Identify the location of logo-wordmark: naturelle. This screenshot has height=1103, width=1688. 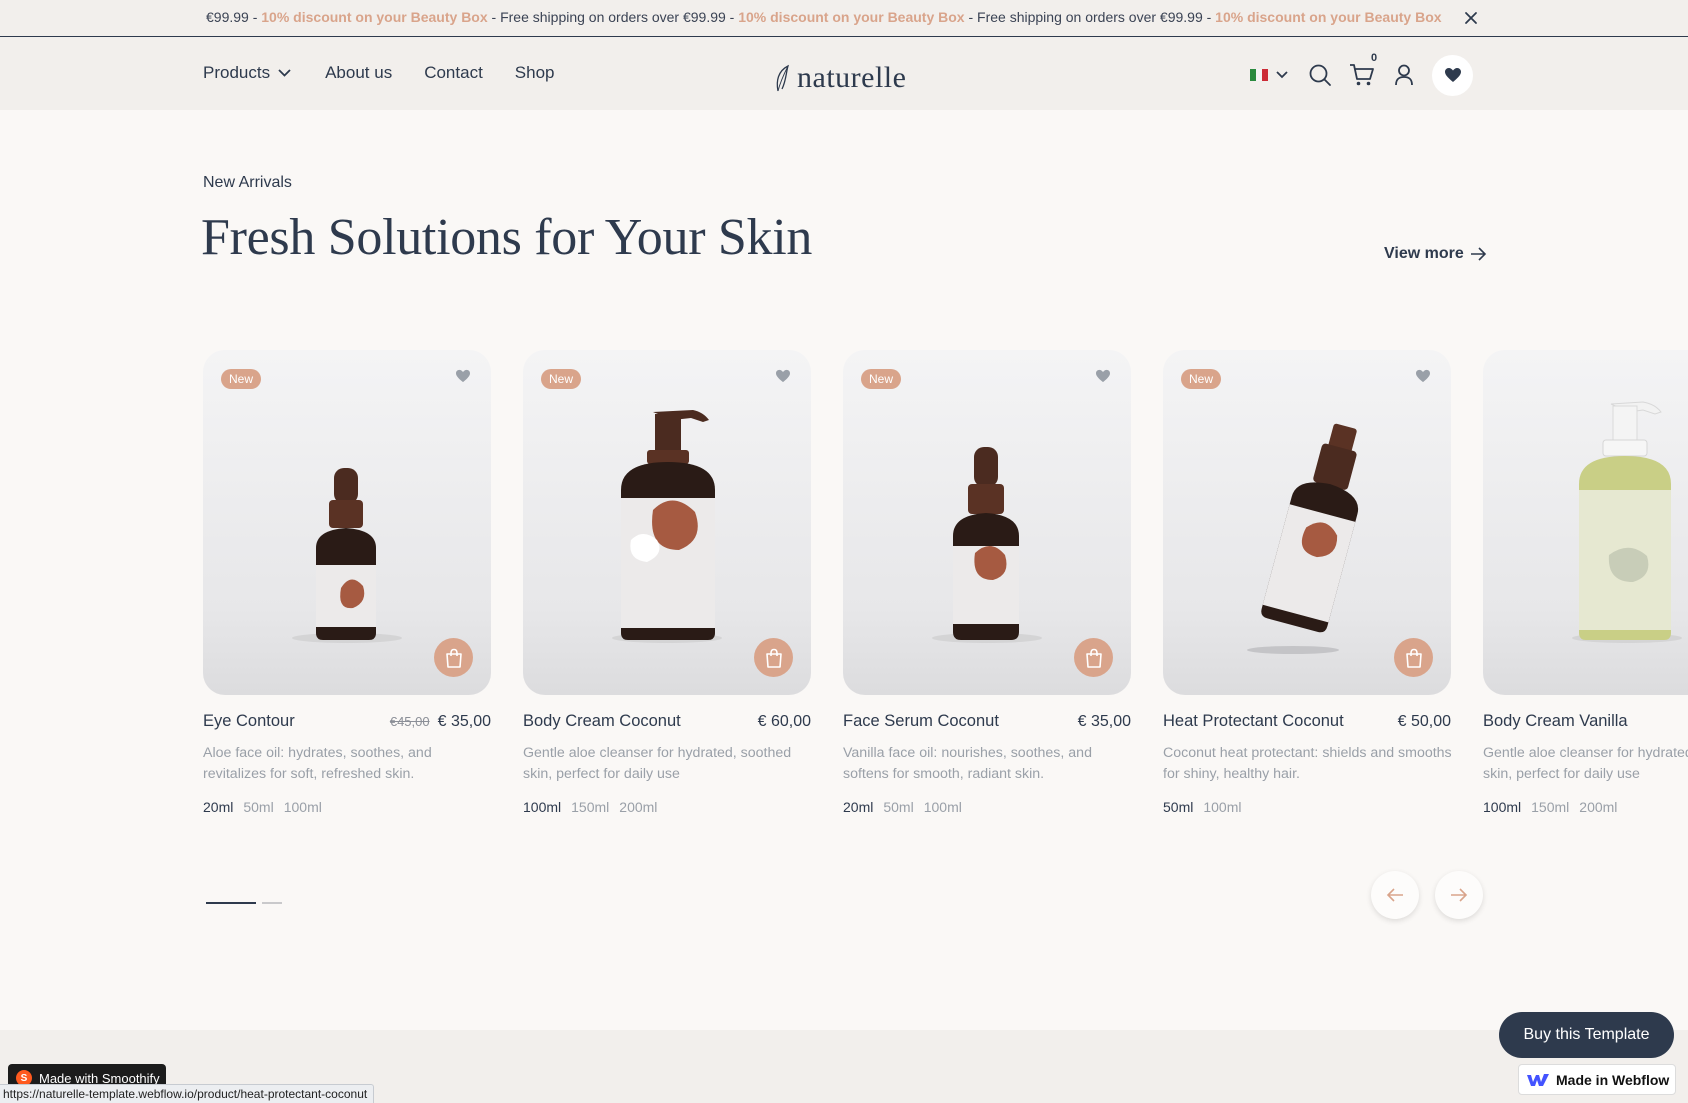
(852, 77).